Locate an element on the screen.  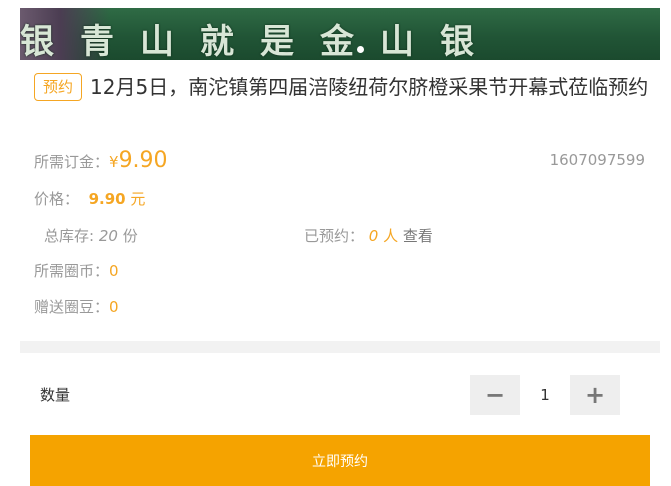
deposit-value: 9.90 is located at coordinates (143, 160).